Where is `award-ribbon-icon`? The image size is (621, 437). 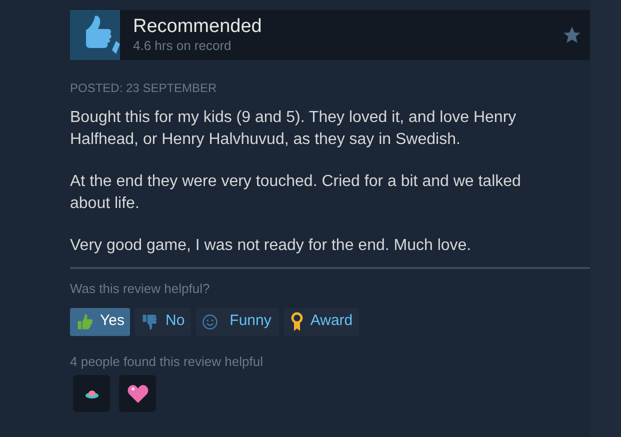 award-ribbon-icon is located at coordinates (297, 322).